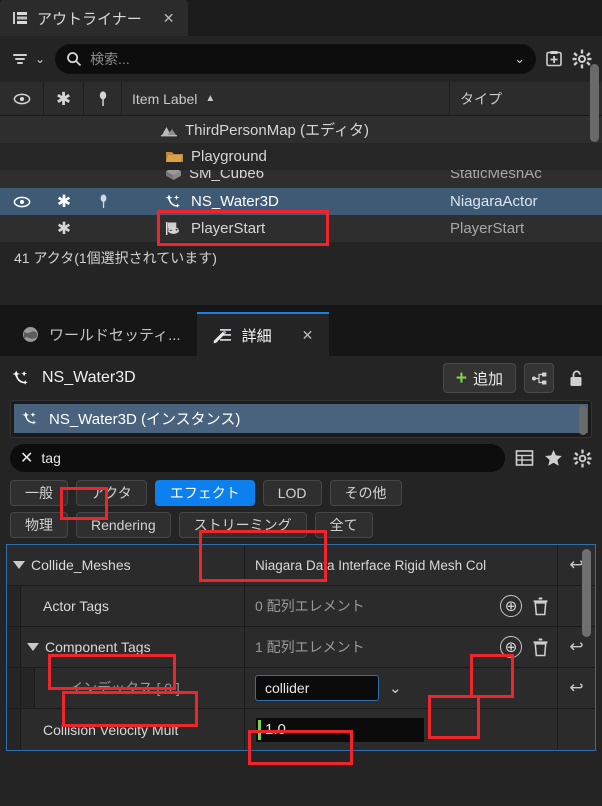 The width and height of the screenshot is (602, 806). I want to click on hierarchy-button, so click(539, 378).